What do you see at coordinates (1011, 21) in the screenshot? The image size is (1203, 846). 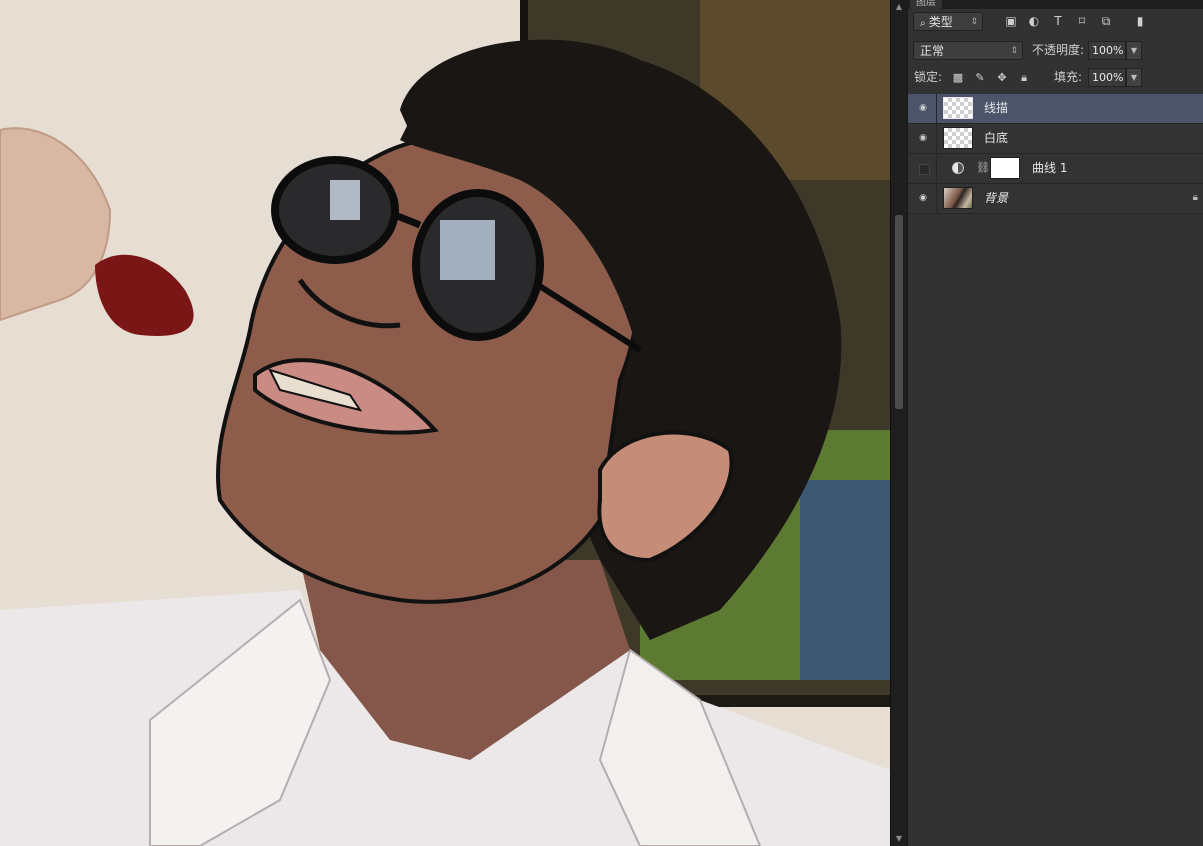 I see `image-filter-icon: ▣` at bounding box center [1011, 21].